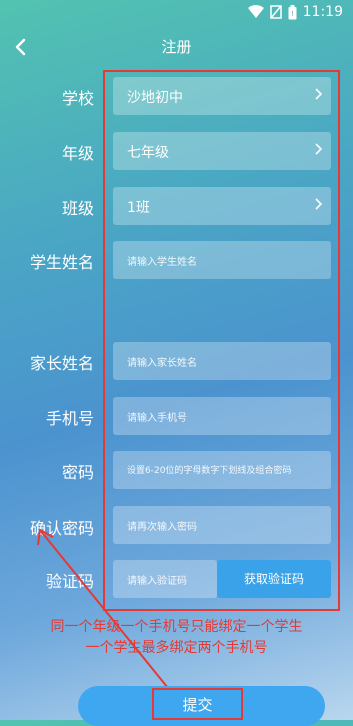  I want to click on annotation-line-1: 同一个年级一个手机号只能绑定一个学生, so click(176, 627).